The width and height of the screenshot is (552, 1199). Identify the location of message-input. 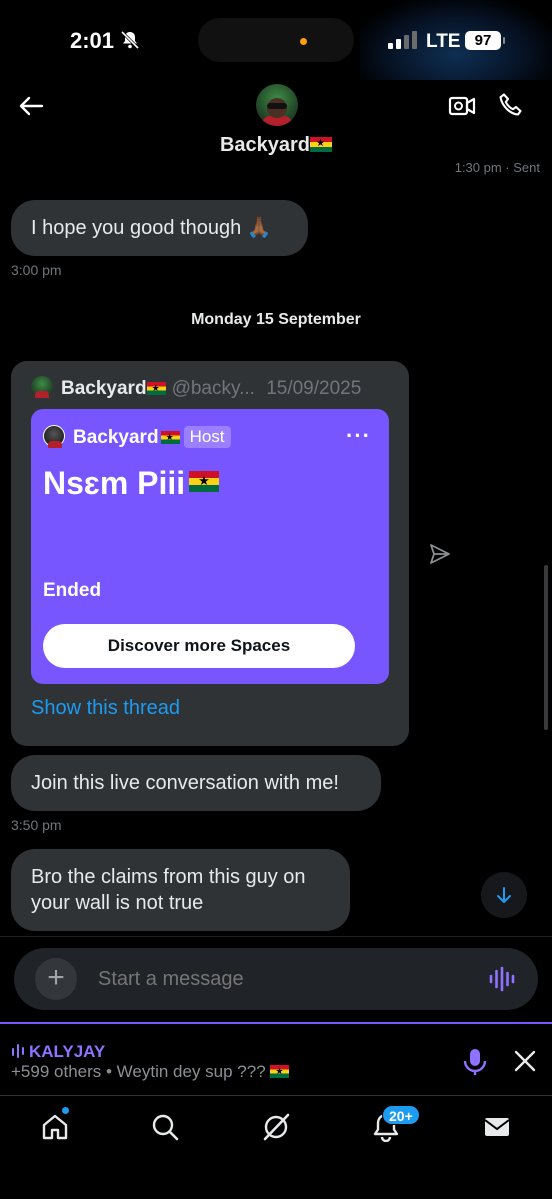
(248, 979).